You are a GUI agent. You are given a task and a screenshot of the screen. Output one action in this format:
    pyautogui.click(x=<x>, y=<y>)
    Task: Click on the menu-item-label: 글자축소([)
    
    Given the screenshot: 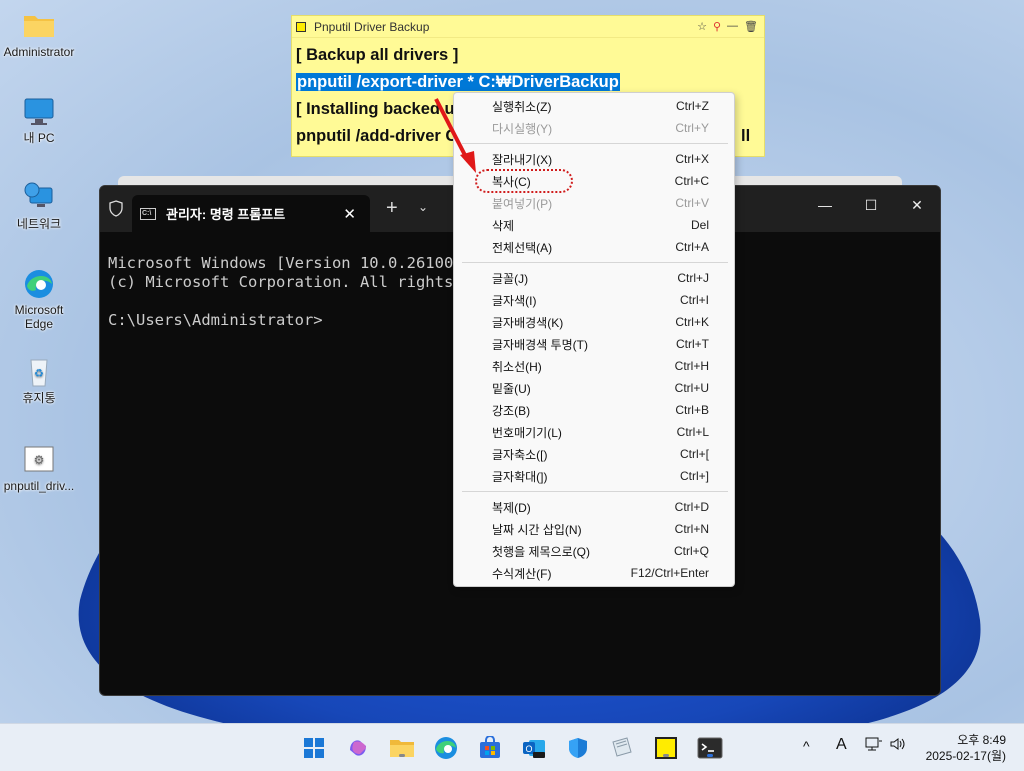 What is the action you would take?
    pyautogui.click(x=520, y=454)
    